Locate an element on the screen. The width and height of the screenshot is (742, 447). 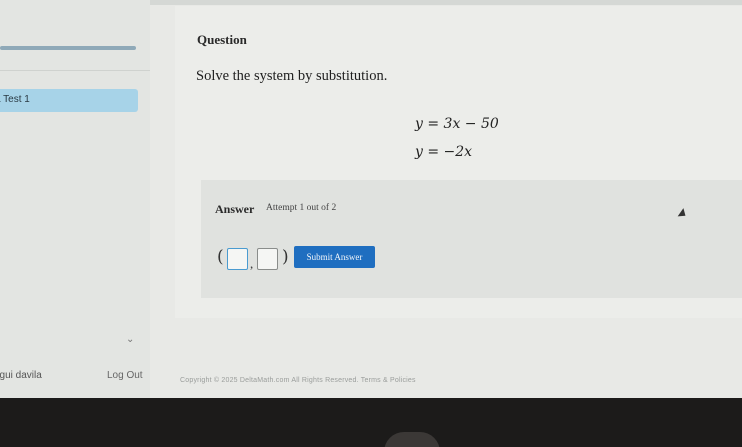
question-heading: Question is located at coordinates (222, 39).